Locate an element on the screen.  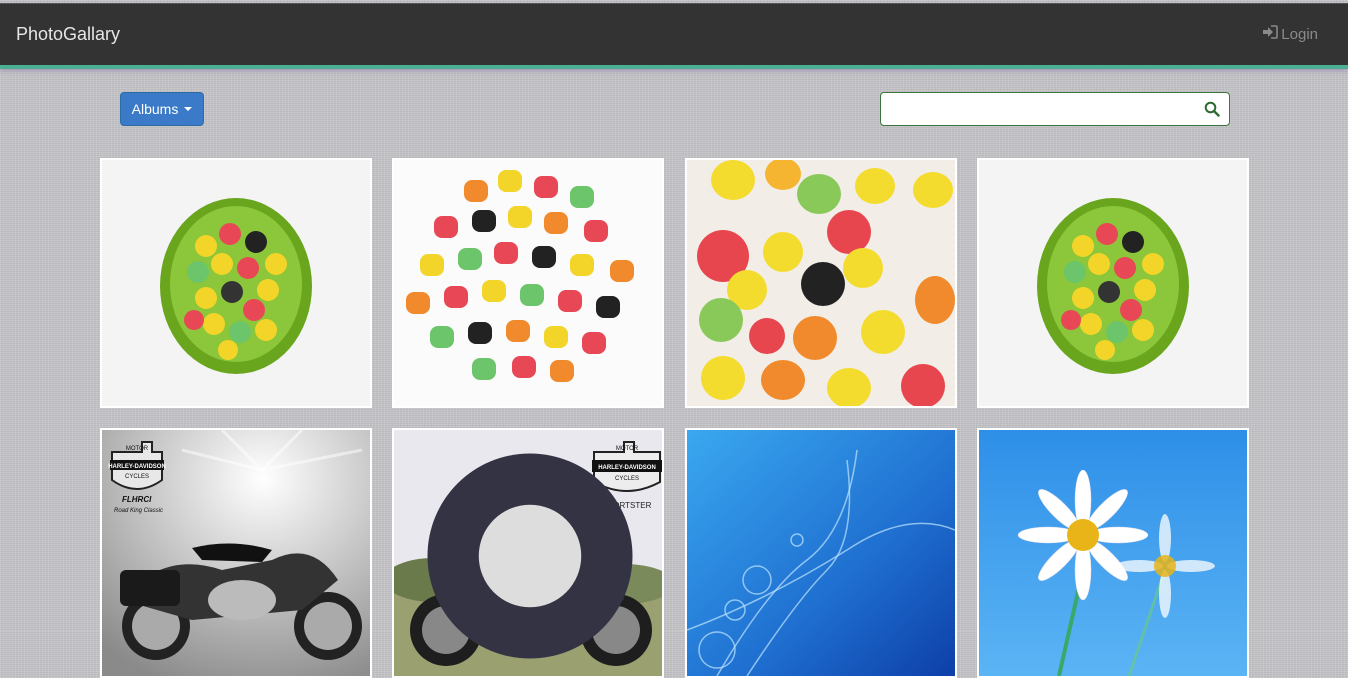
navbar: PhotoGallary Login is located at coordinates (674, 36).